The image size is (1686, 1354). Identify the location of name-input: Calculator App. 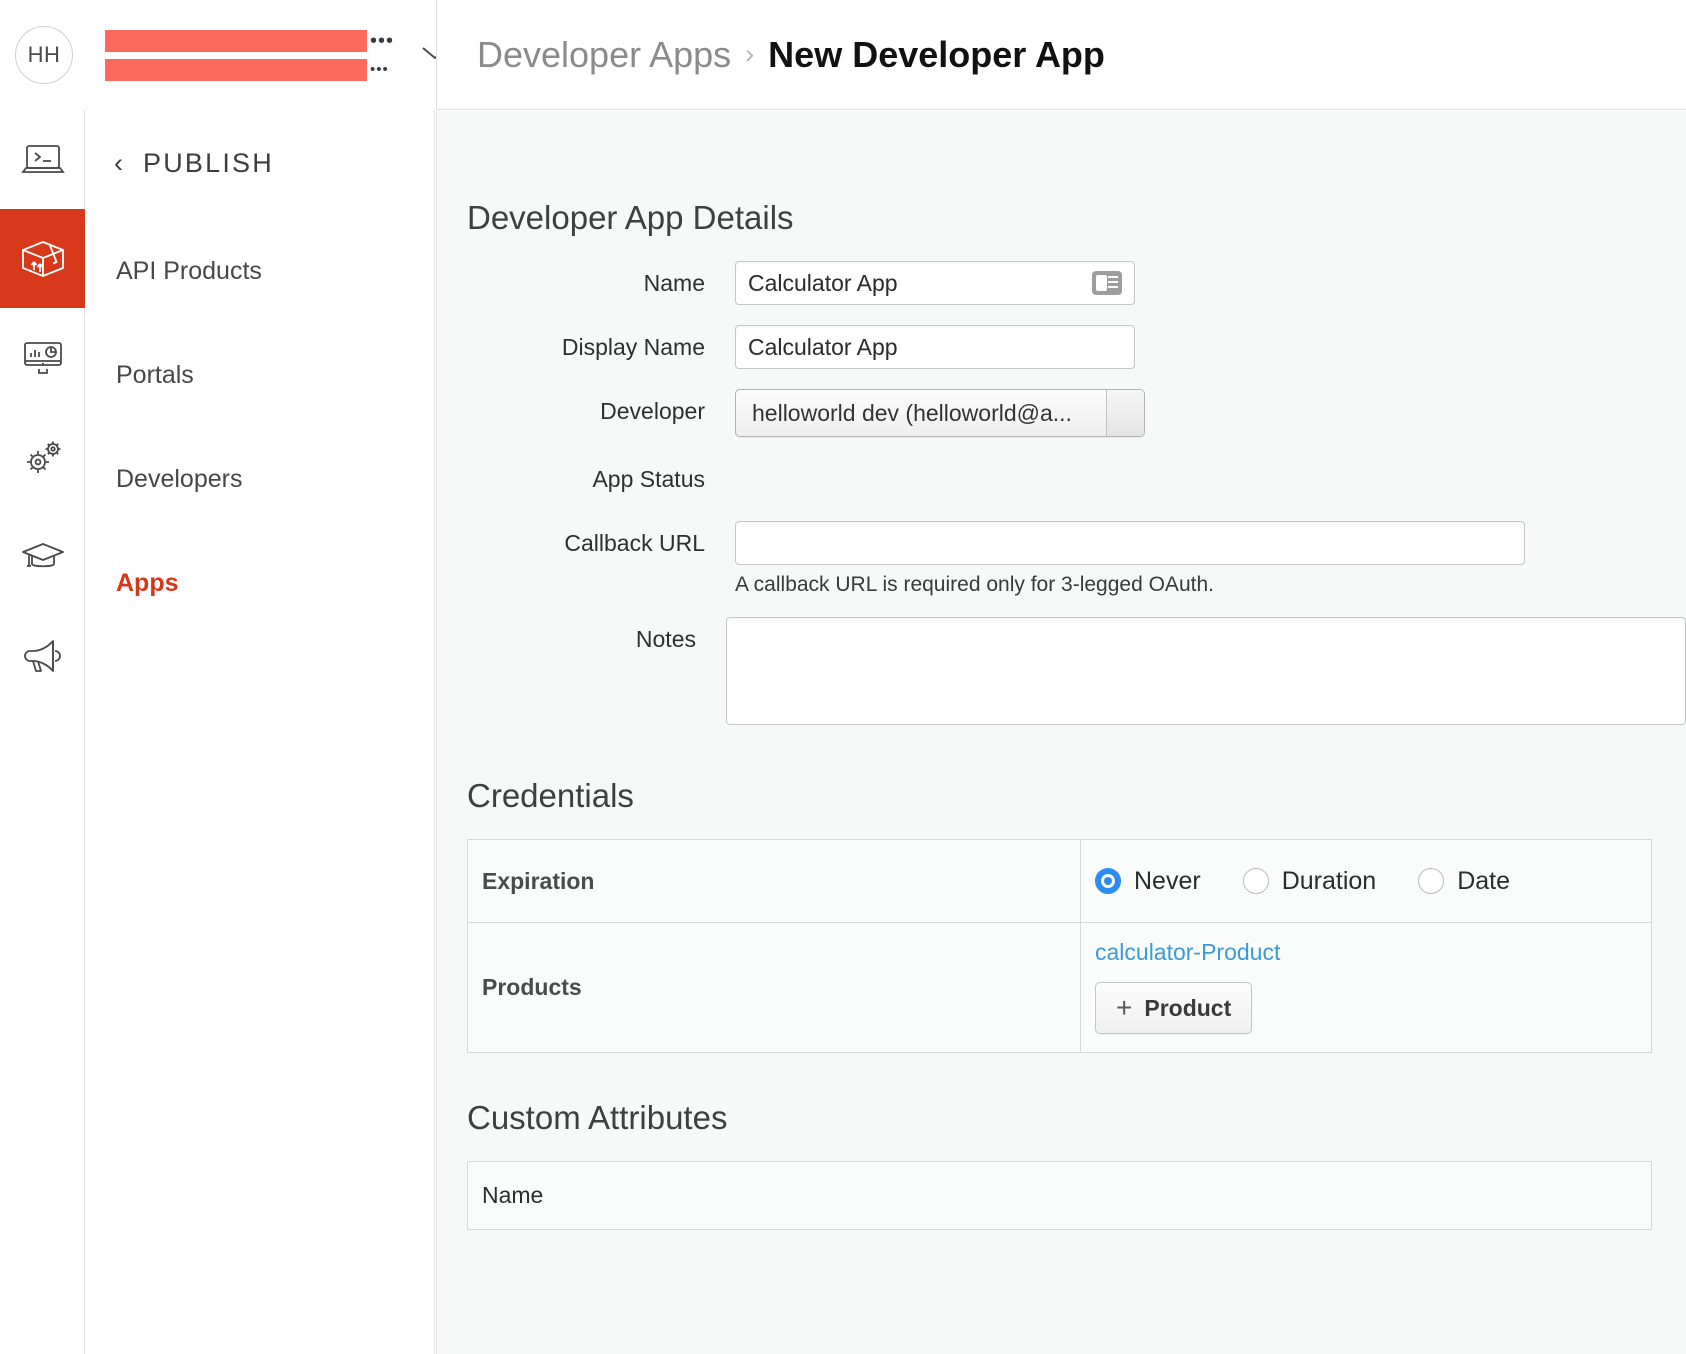
(935, 283).